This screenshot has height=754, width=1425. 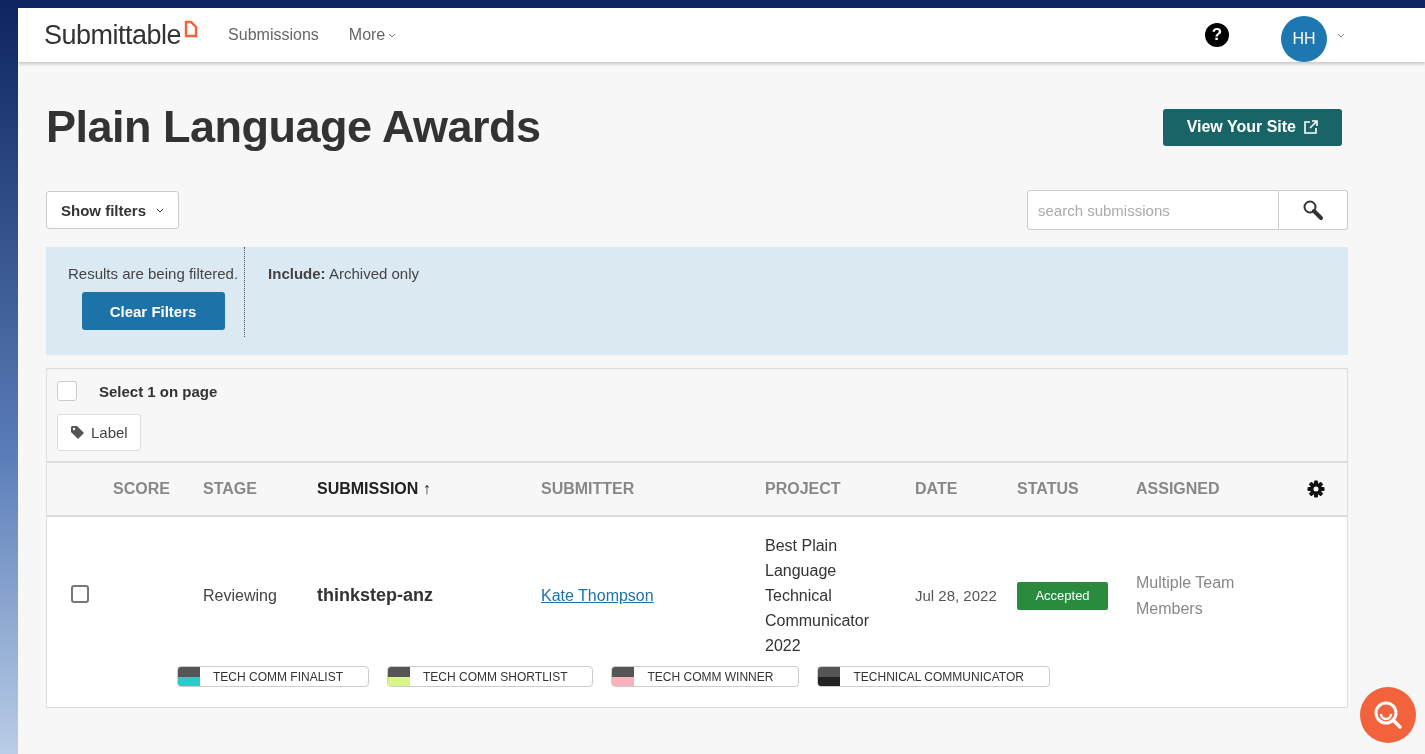 What do you see at coordinates (705, 676) in the screenshot?
I see `label-tag: TECH COMM WINNER` at bounding box center [705, 676].